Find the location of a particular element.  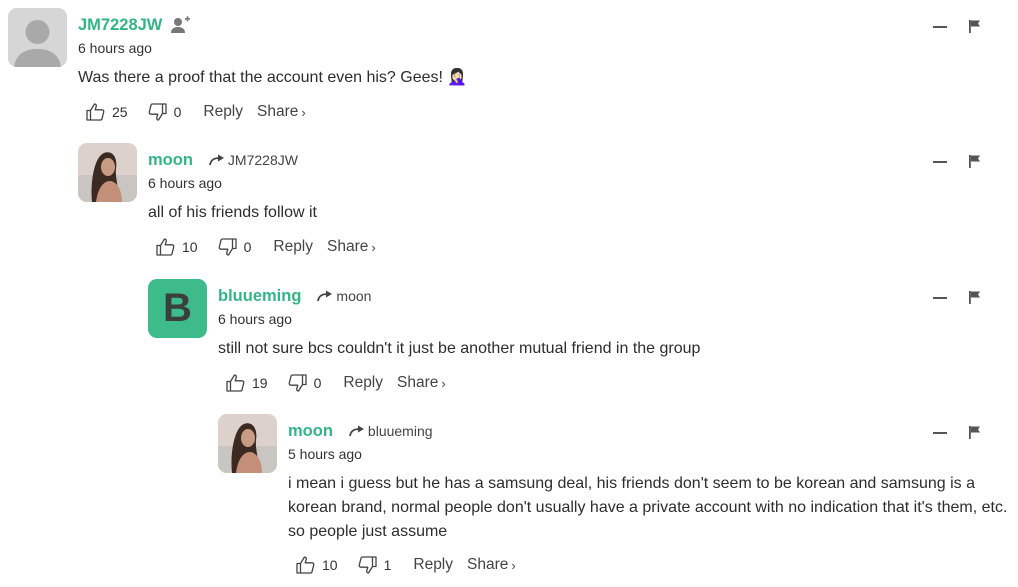

dislike-count: 1 is located at coordinates (387, 565).